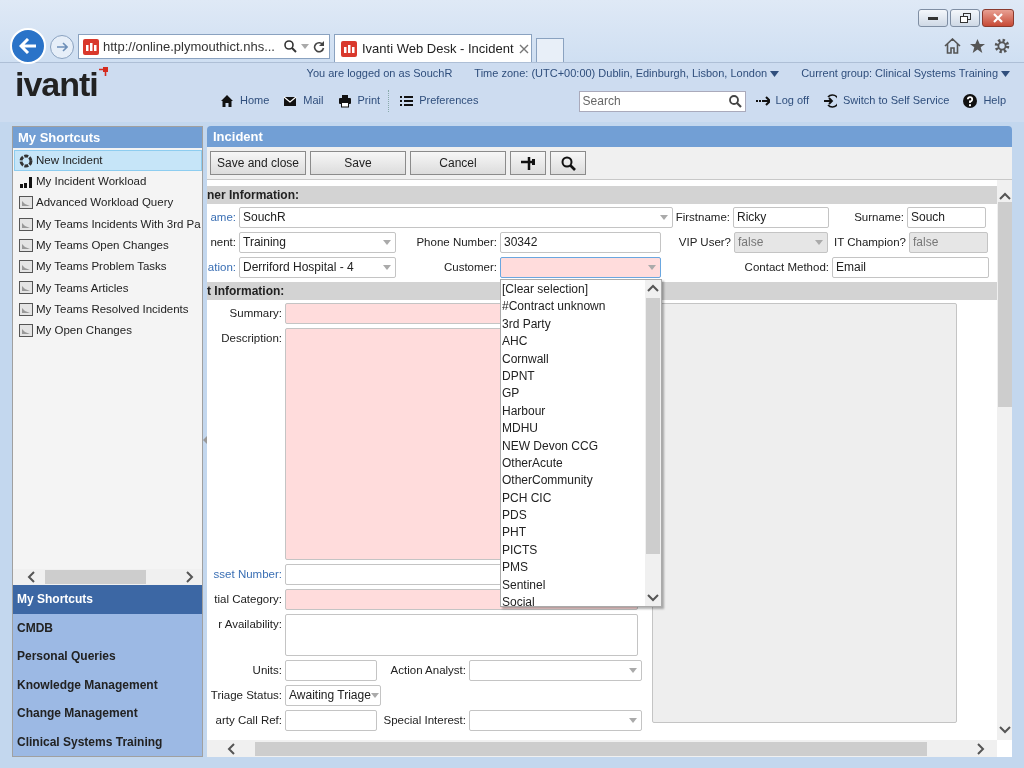 This screenshot has height=768, width=1024. Describe the element at coordinates (580, 242) in the screenshot. I see `text-field: 30342` at that location.